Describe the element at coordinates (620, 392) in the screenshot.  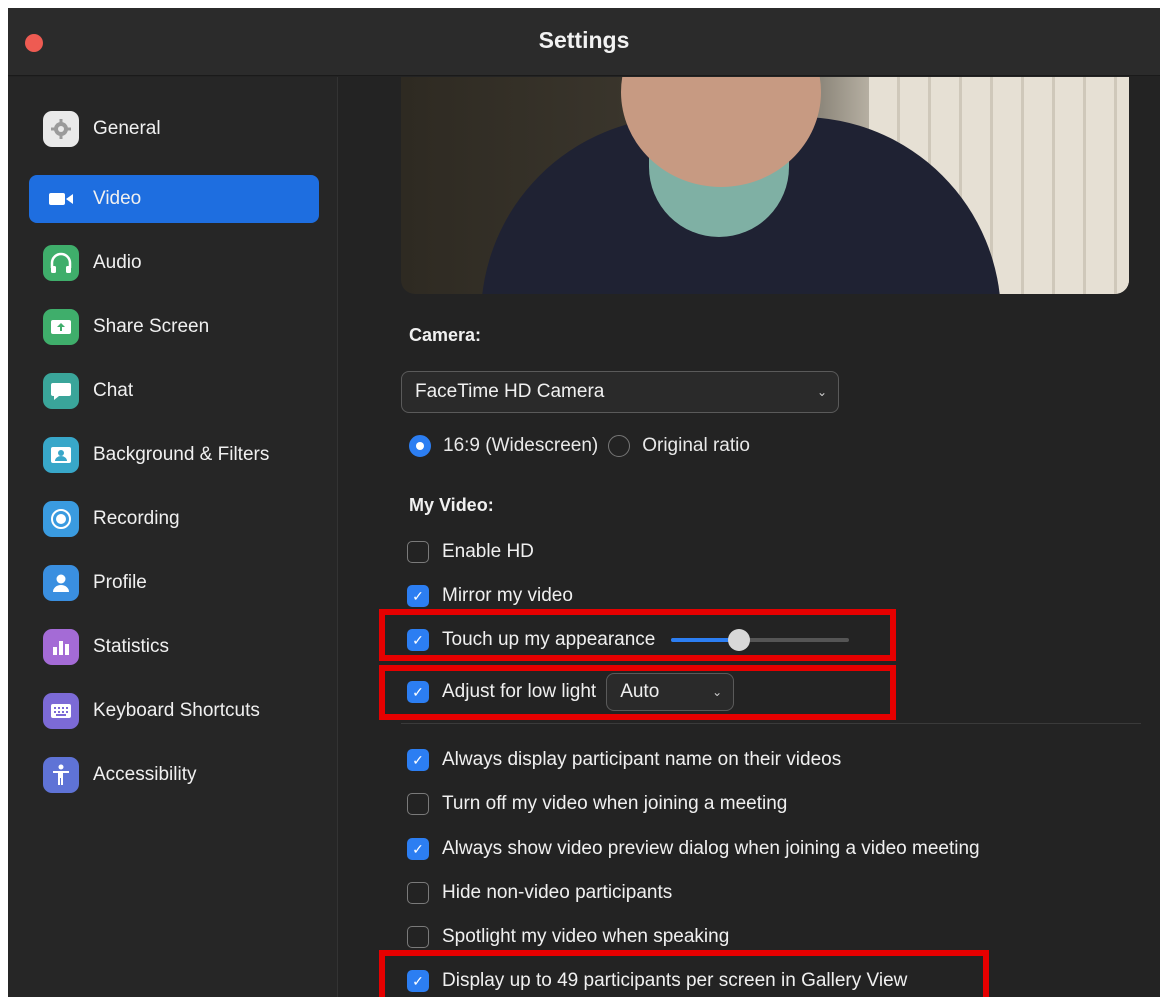
I see `camera-select: FaceTime HD Camera ⌄` at that location.